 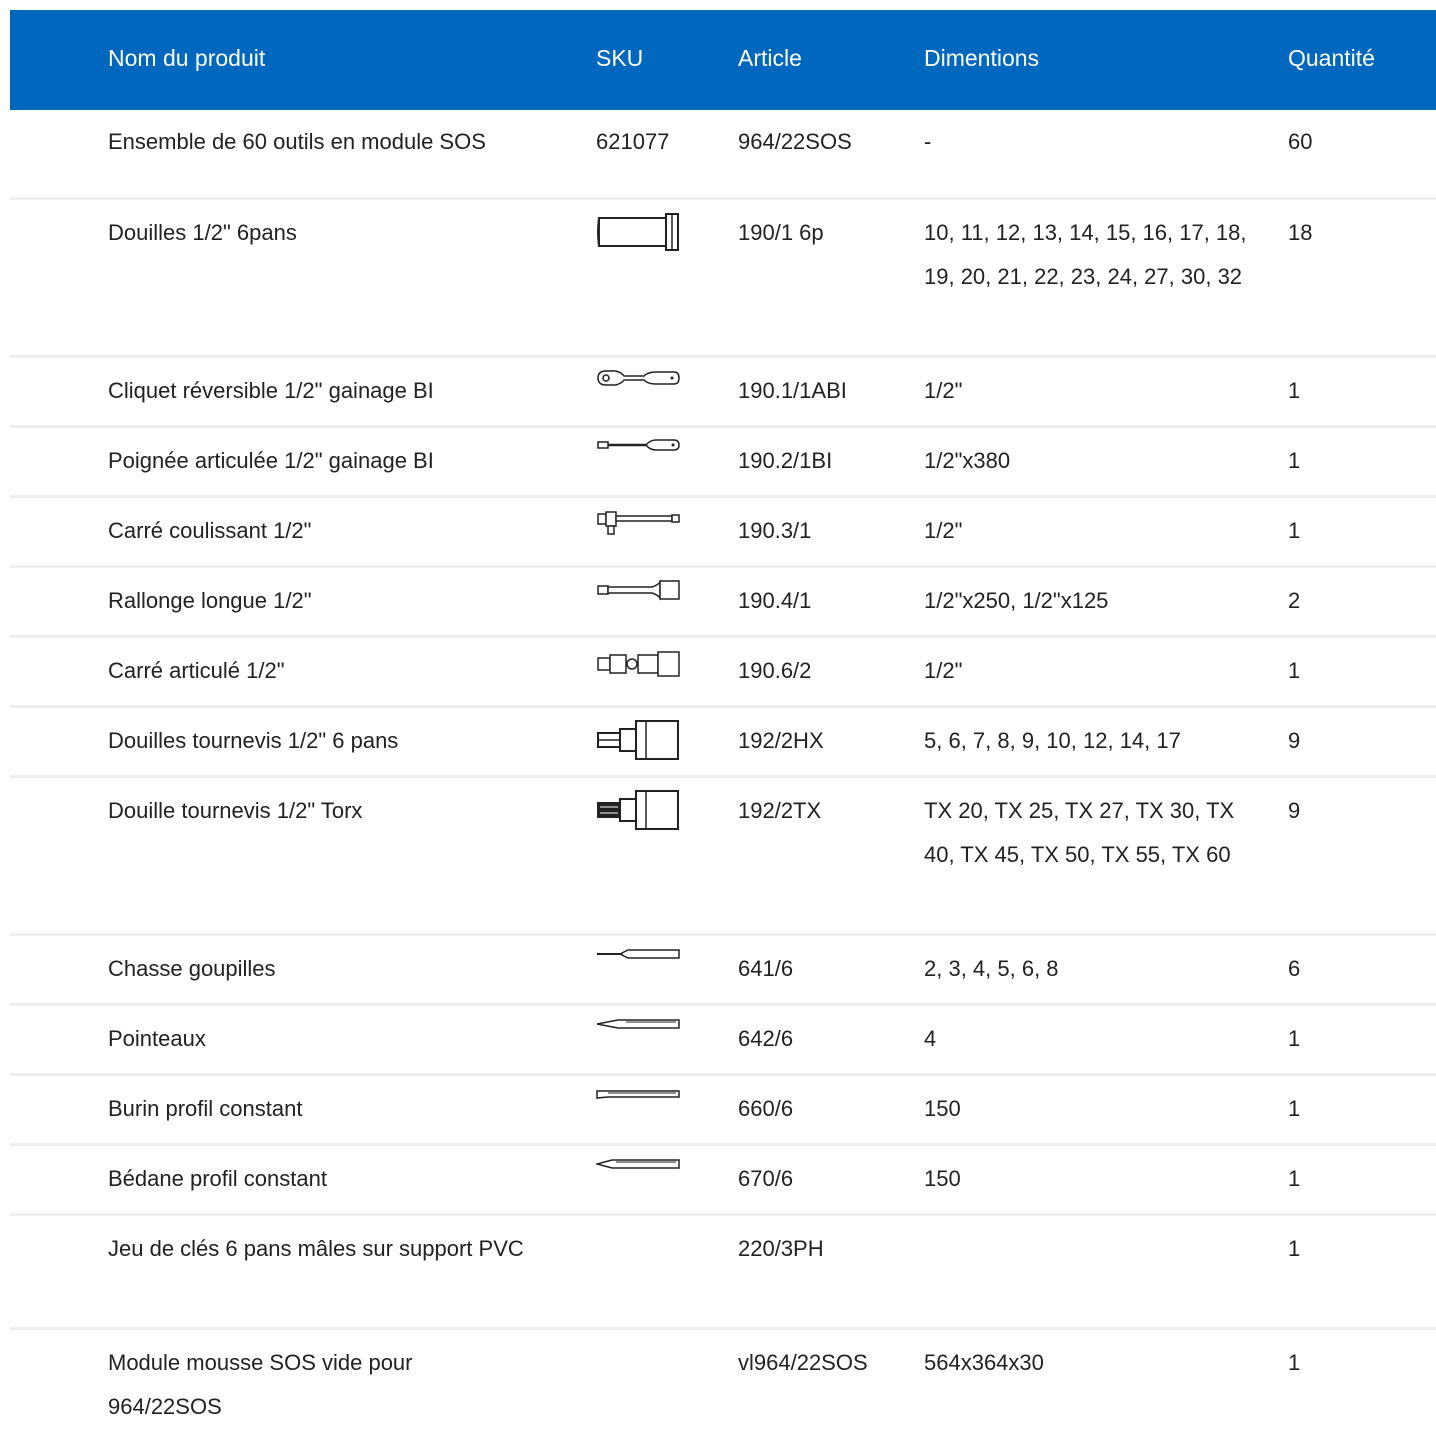 What do you see at coordinates (792, 390) in the screenshot?
I see `product-article: 190.1/1ABI` at bounding box center [792, 390].